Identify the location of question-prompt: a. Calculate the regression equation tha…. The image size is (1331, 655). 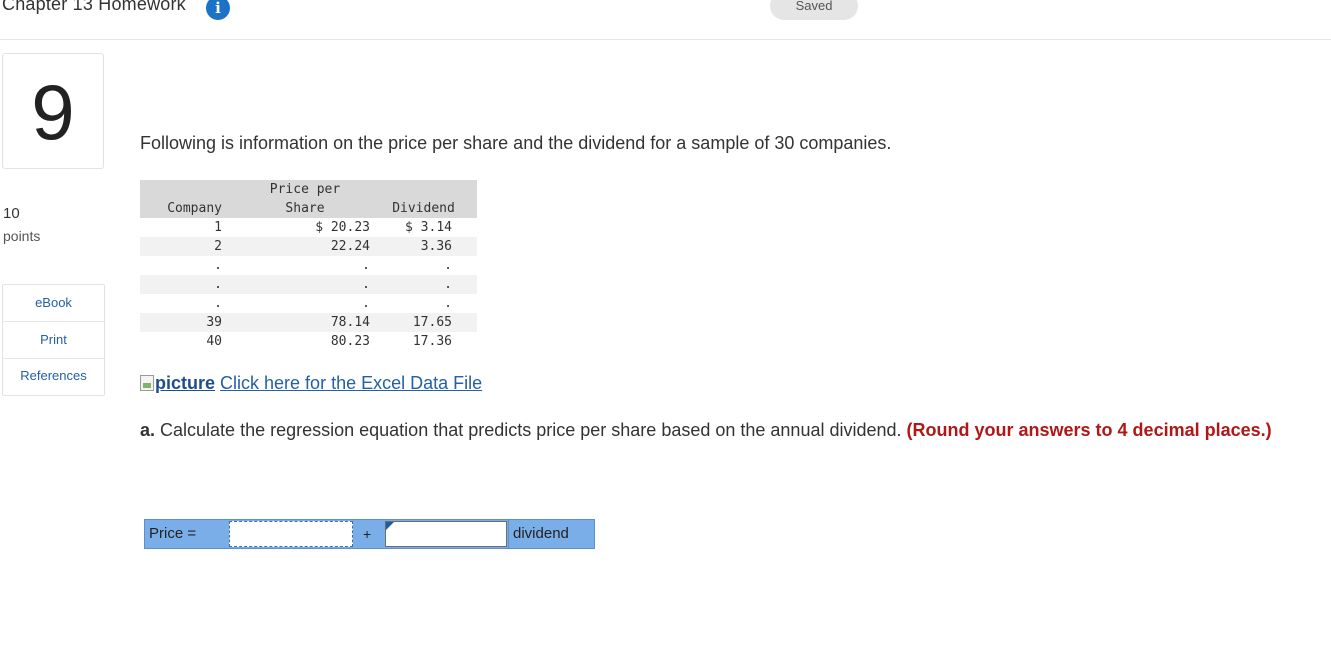
(725, 430).